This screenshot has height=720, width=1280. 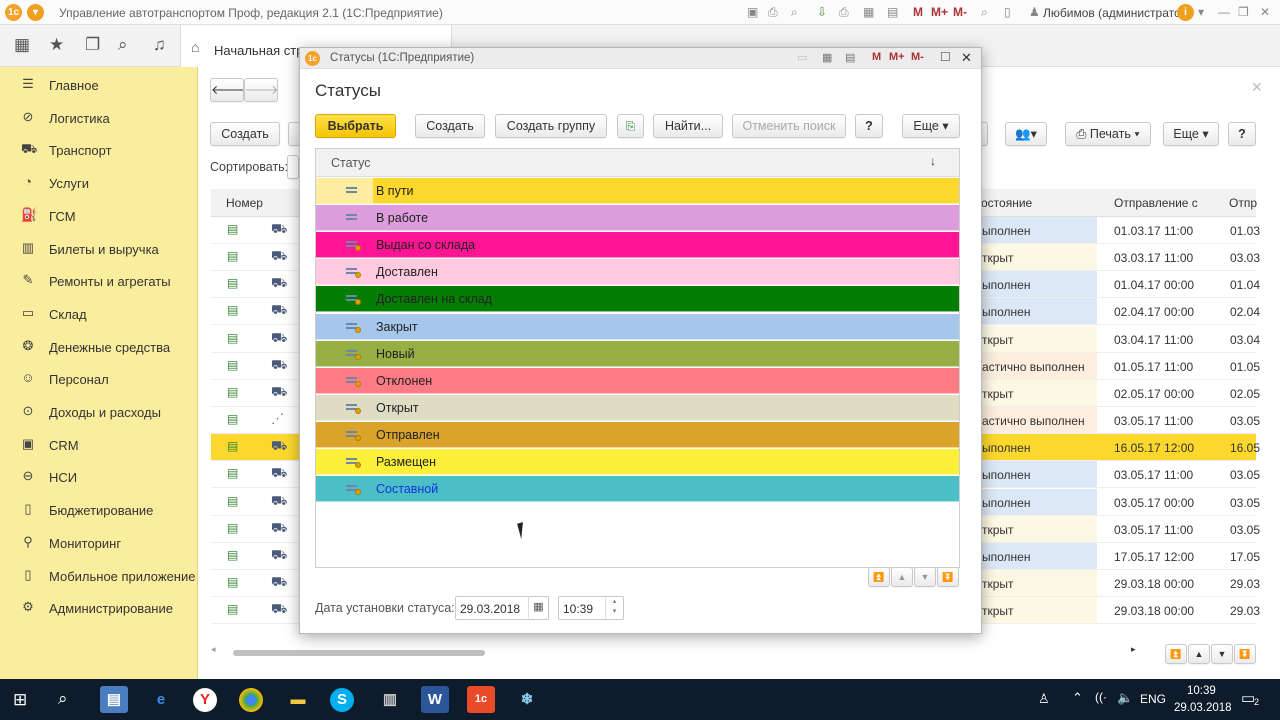 I want to click on save-icon: ▣, so click(x=752, y=12).